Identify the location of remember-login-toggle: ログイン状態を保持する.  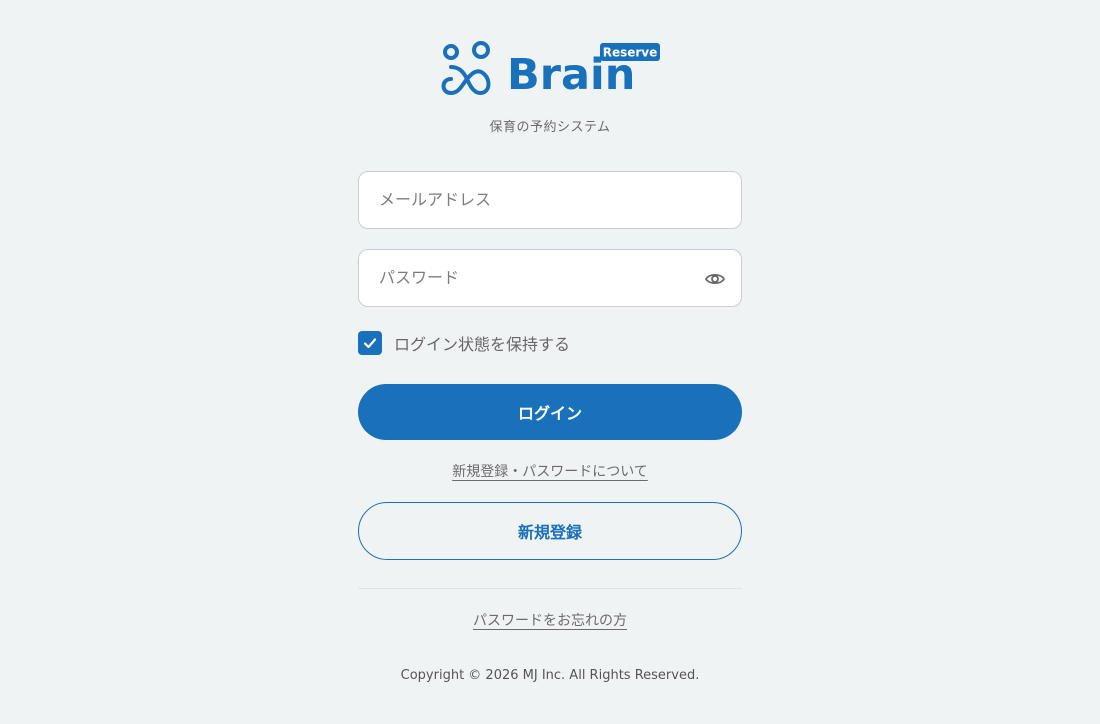
(550, 343).